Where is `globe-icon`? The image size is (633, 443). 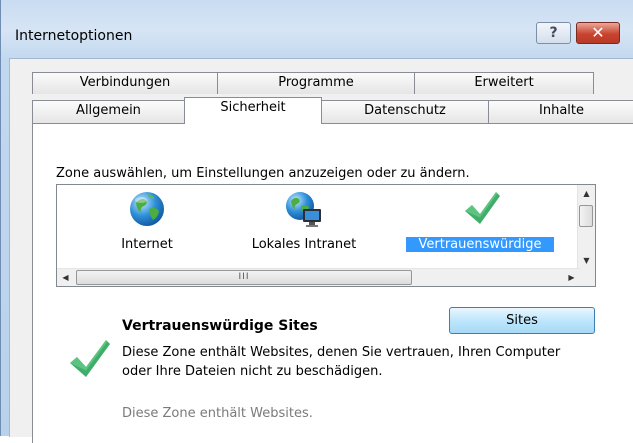
globe-icon is located at coordinates (147, 209).